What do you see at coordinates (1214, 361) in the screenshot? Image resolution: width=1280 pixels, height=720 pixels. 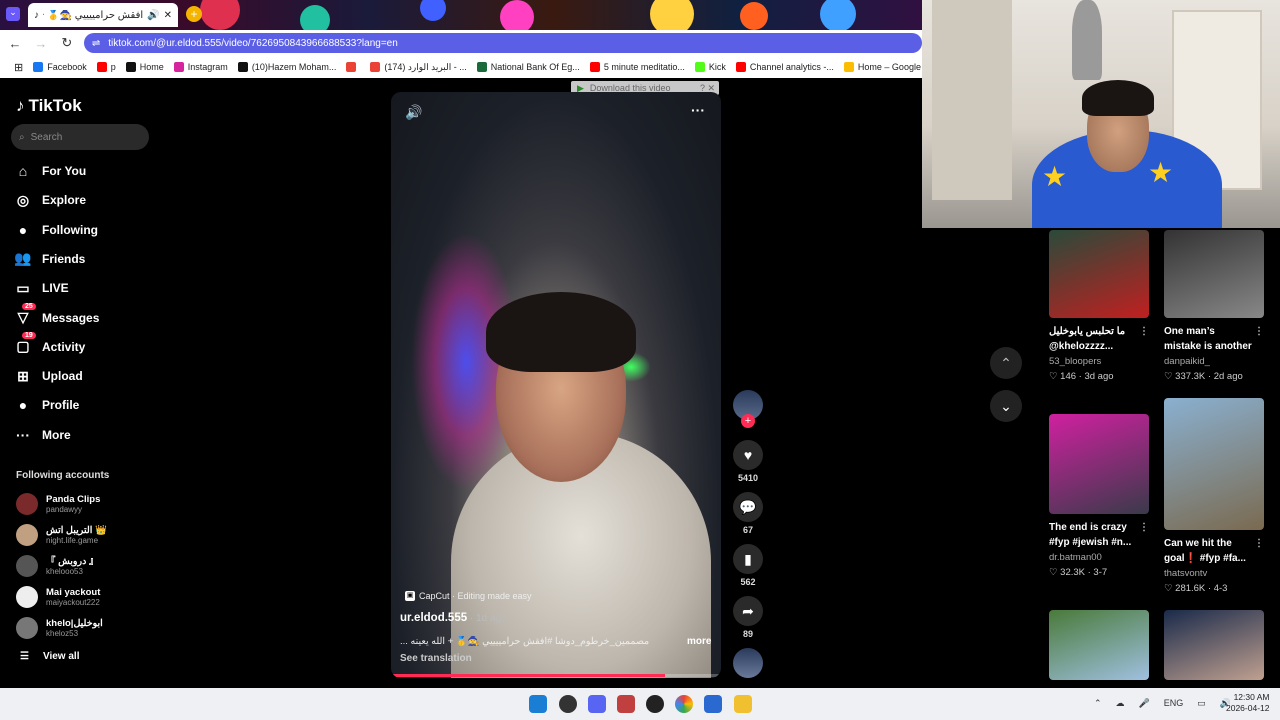 I see `video-creator: danpaikid_` at bounding box center [1214, 361].